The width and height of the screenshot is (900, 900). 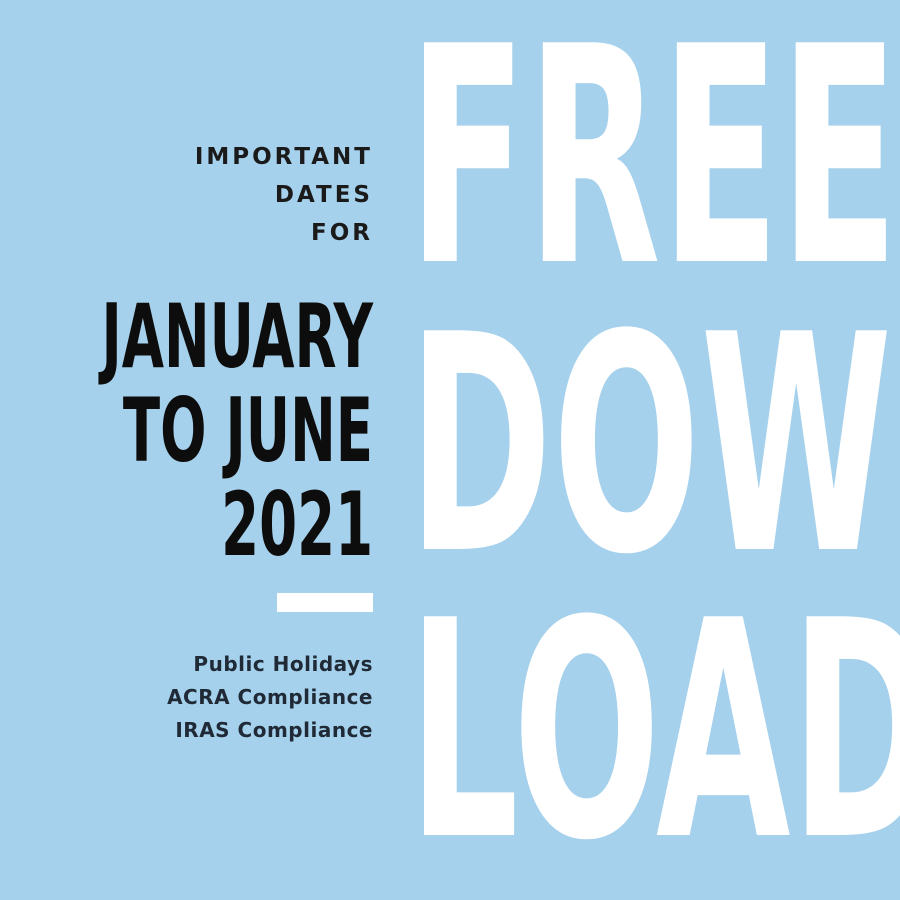 What do you see at coordinates (274, 730) in the screenshot?
I see `topic-item: IRAS Compliance` at bounding box center [274, 730].